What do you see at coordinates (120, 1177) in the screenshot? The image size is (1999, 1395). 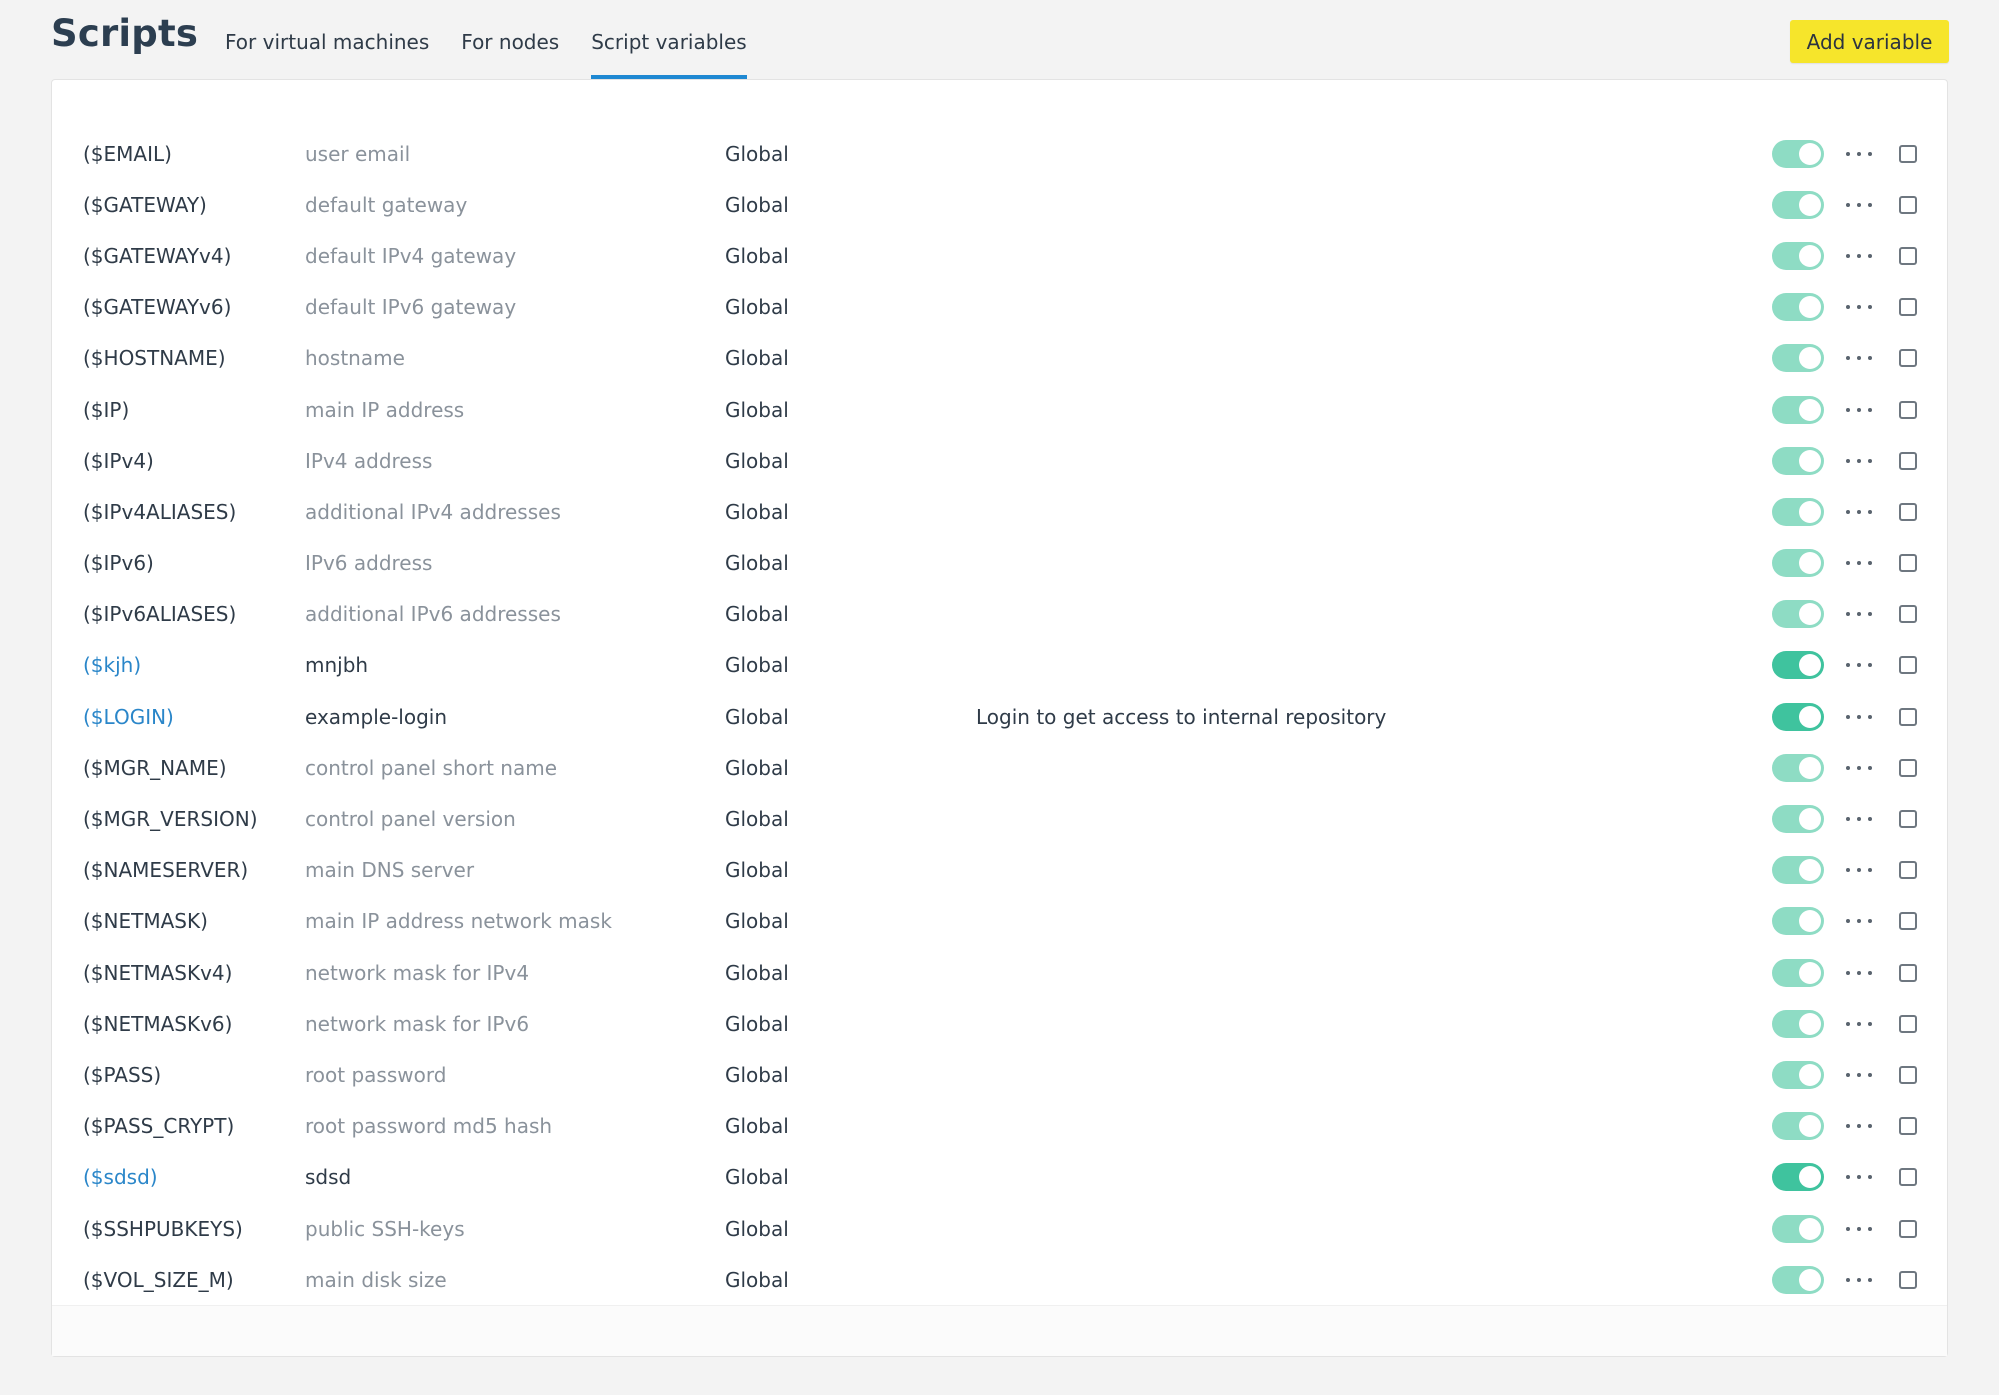 I see `variable-name: ($sdsd)` at bounding box center [120, 1177].